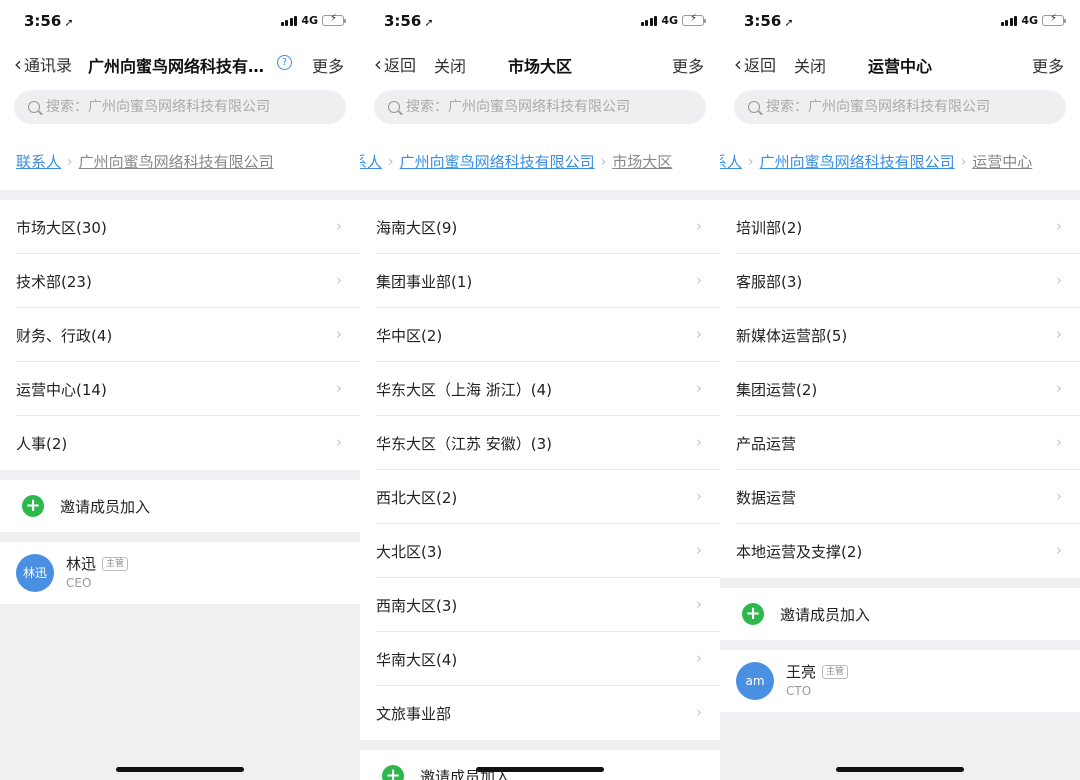 The height and width of the screenshot is (780, 1080). Describe the element at coordinates (48, 65) in the screenshot. I see `back-label: 通讯录` at that location.